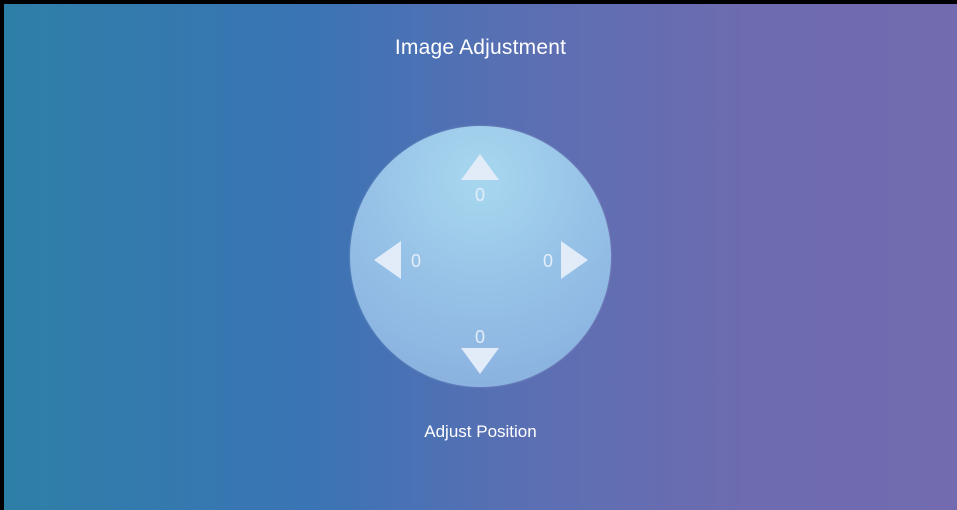 The image size is (957, 510). I want to click on position-dpad: 0 0 0 0, so click(480, 256).